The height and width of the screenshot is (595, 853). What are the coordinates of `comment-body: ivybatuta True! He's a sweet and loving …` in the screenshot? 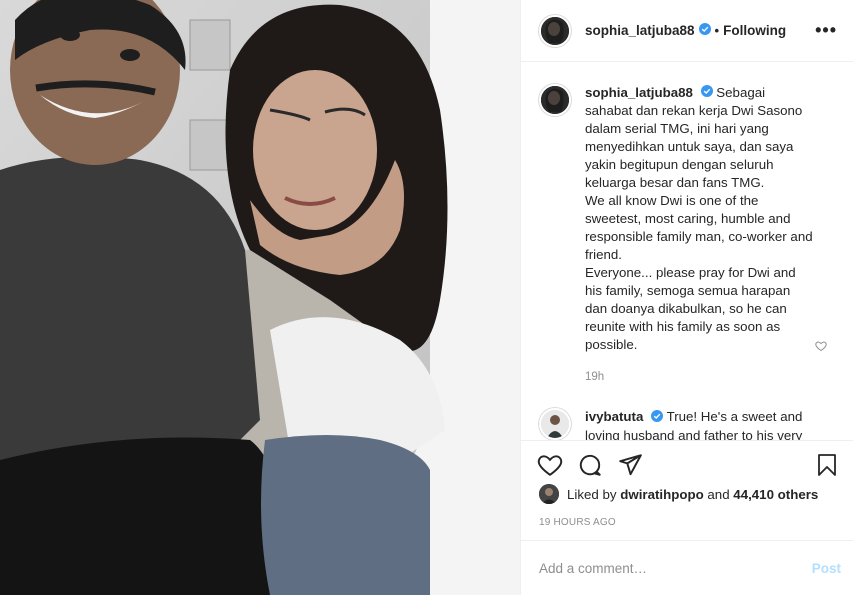 It's located at (700, 424).